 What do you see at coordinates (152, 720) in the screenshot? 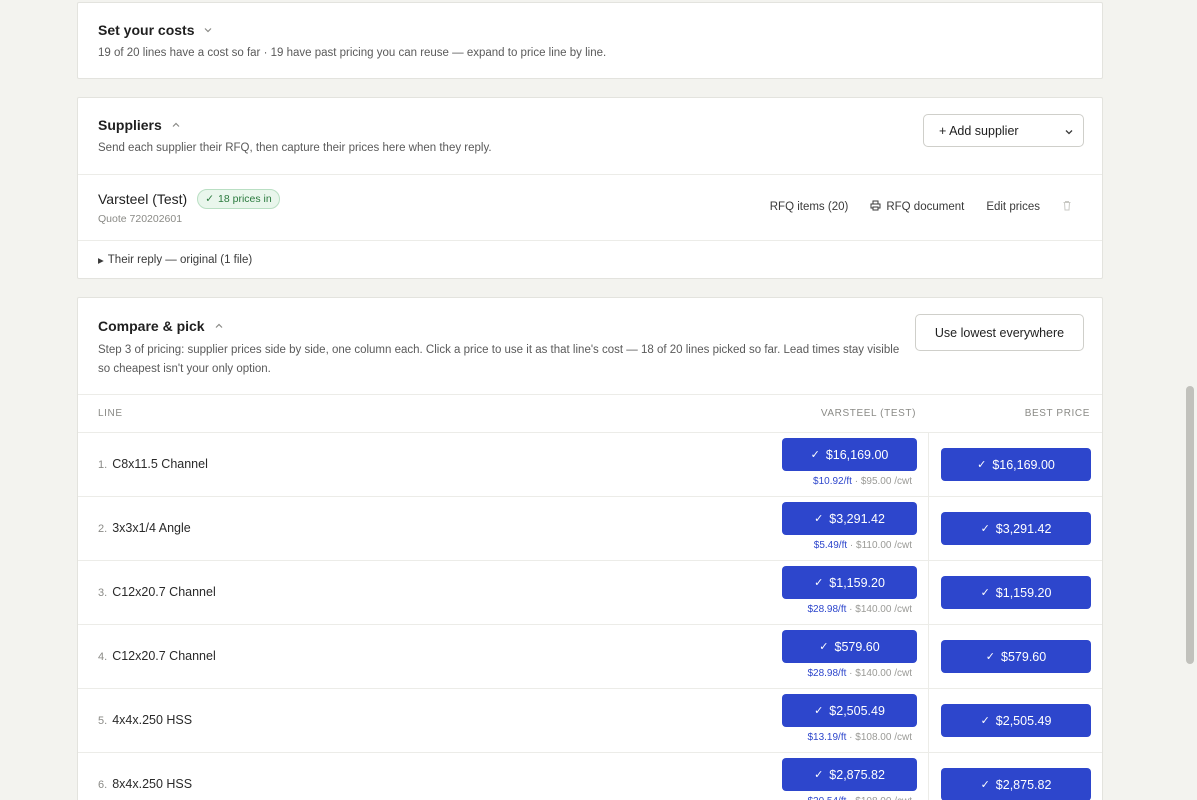
I see `line-name: 4x4x.250 HSS` at bounding box center [152, 720].